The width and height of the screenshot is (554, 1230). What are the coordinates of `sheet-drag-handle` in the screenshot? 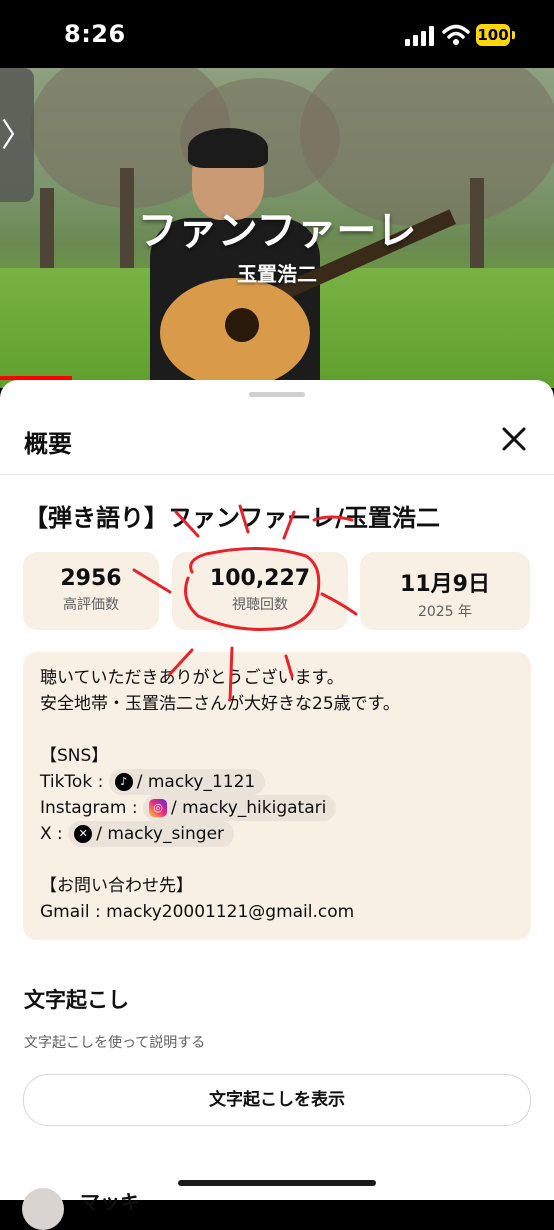 It's located at (277, 394).